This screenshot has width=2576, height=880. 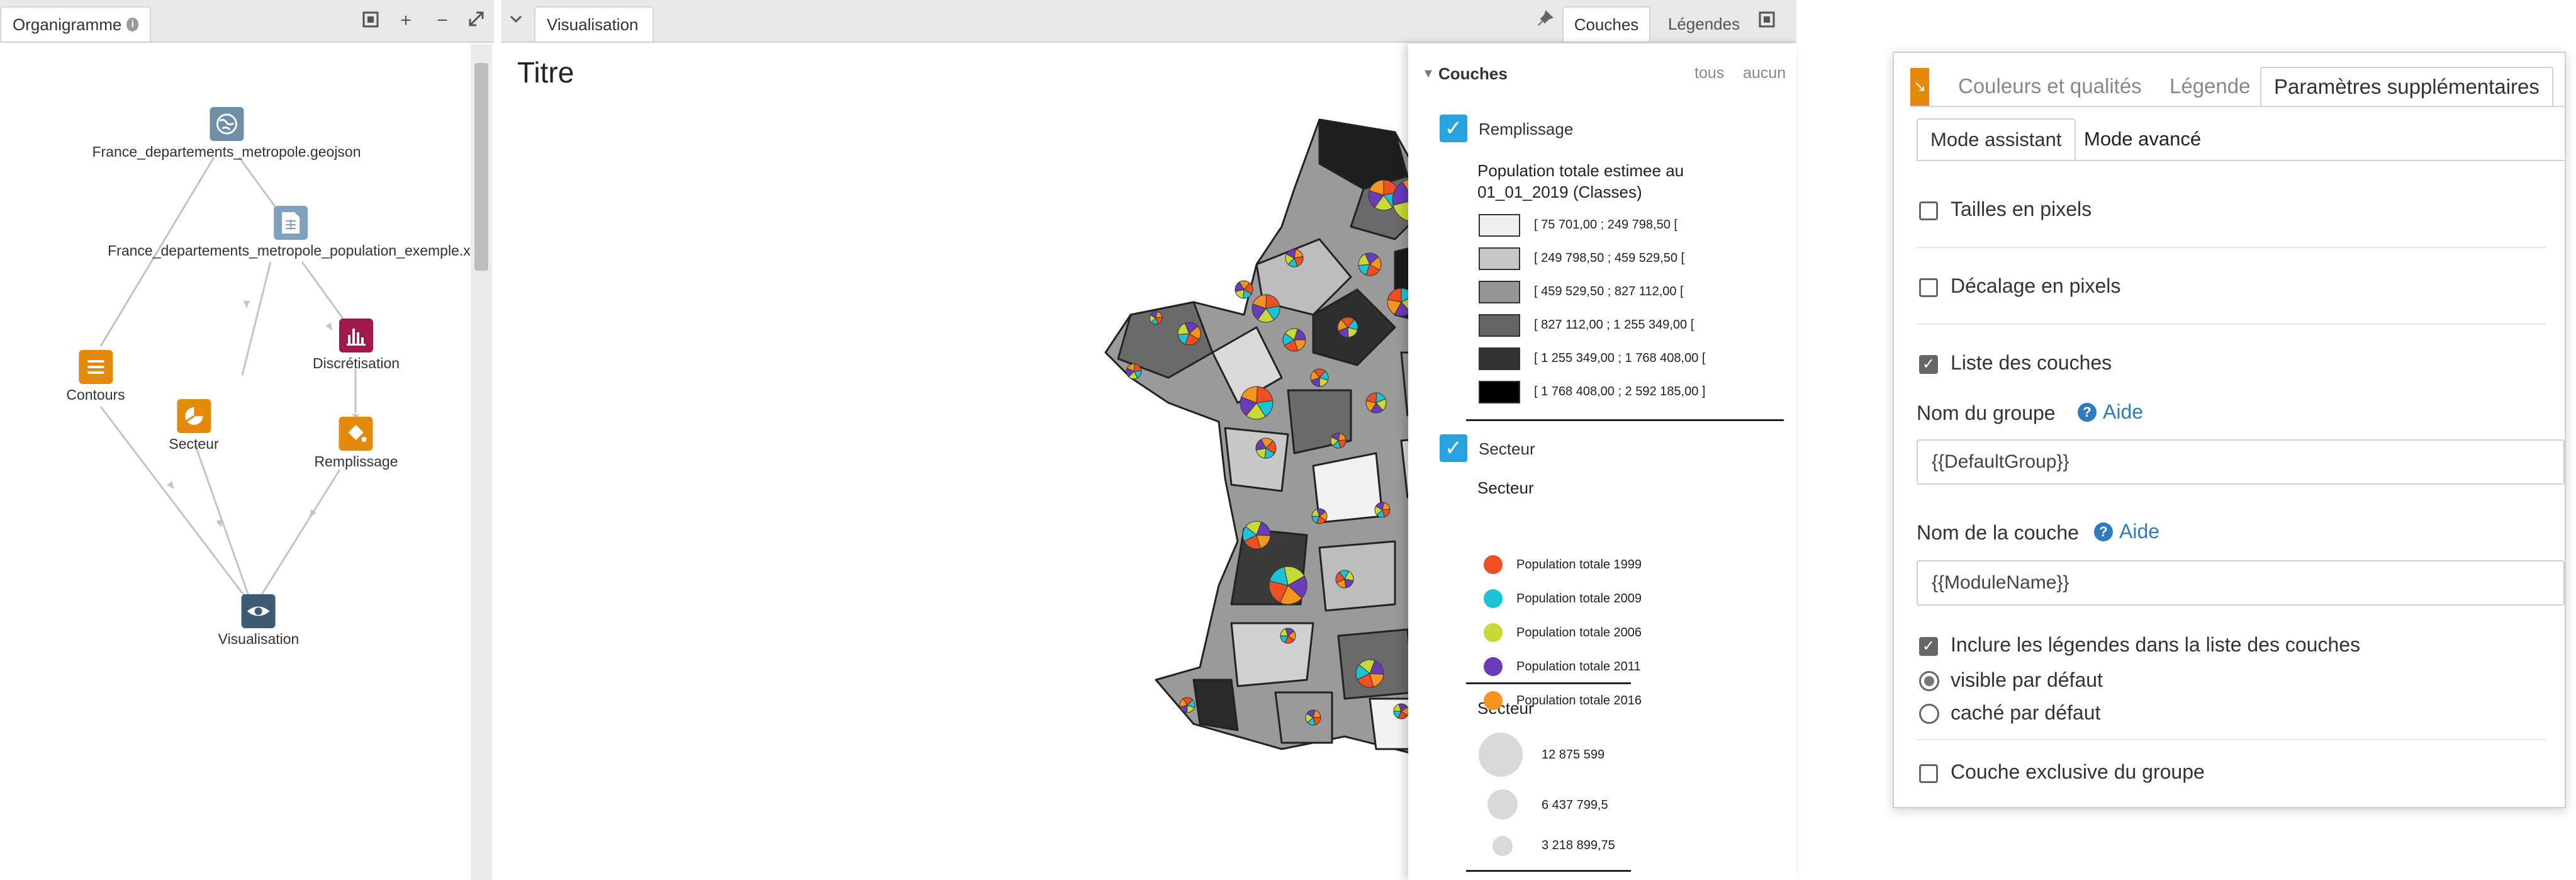 I want to click on tab-parametres-supplementaires: Paramètres supplémentaires, so click(x=2406, y=86).